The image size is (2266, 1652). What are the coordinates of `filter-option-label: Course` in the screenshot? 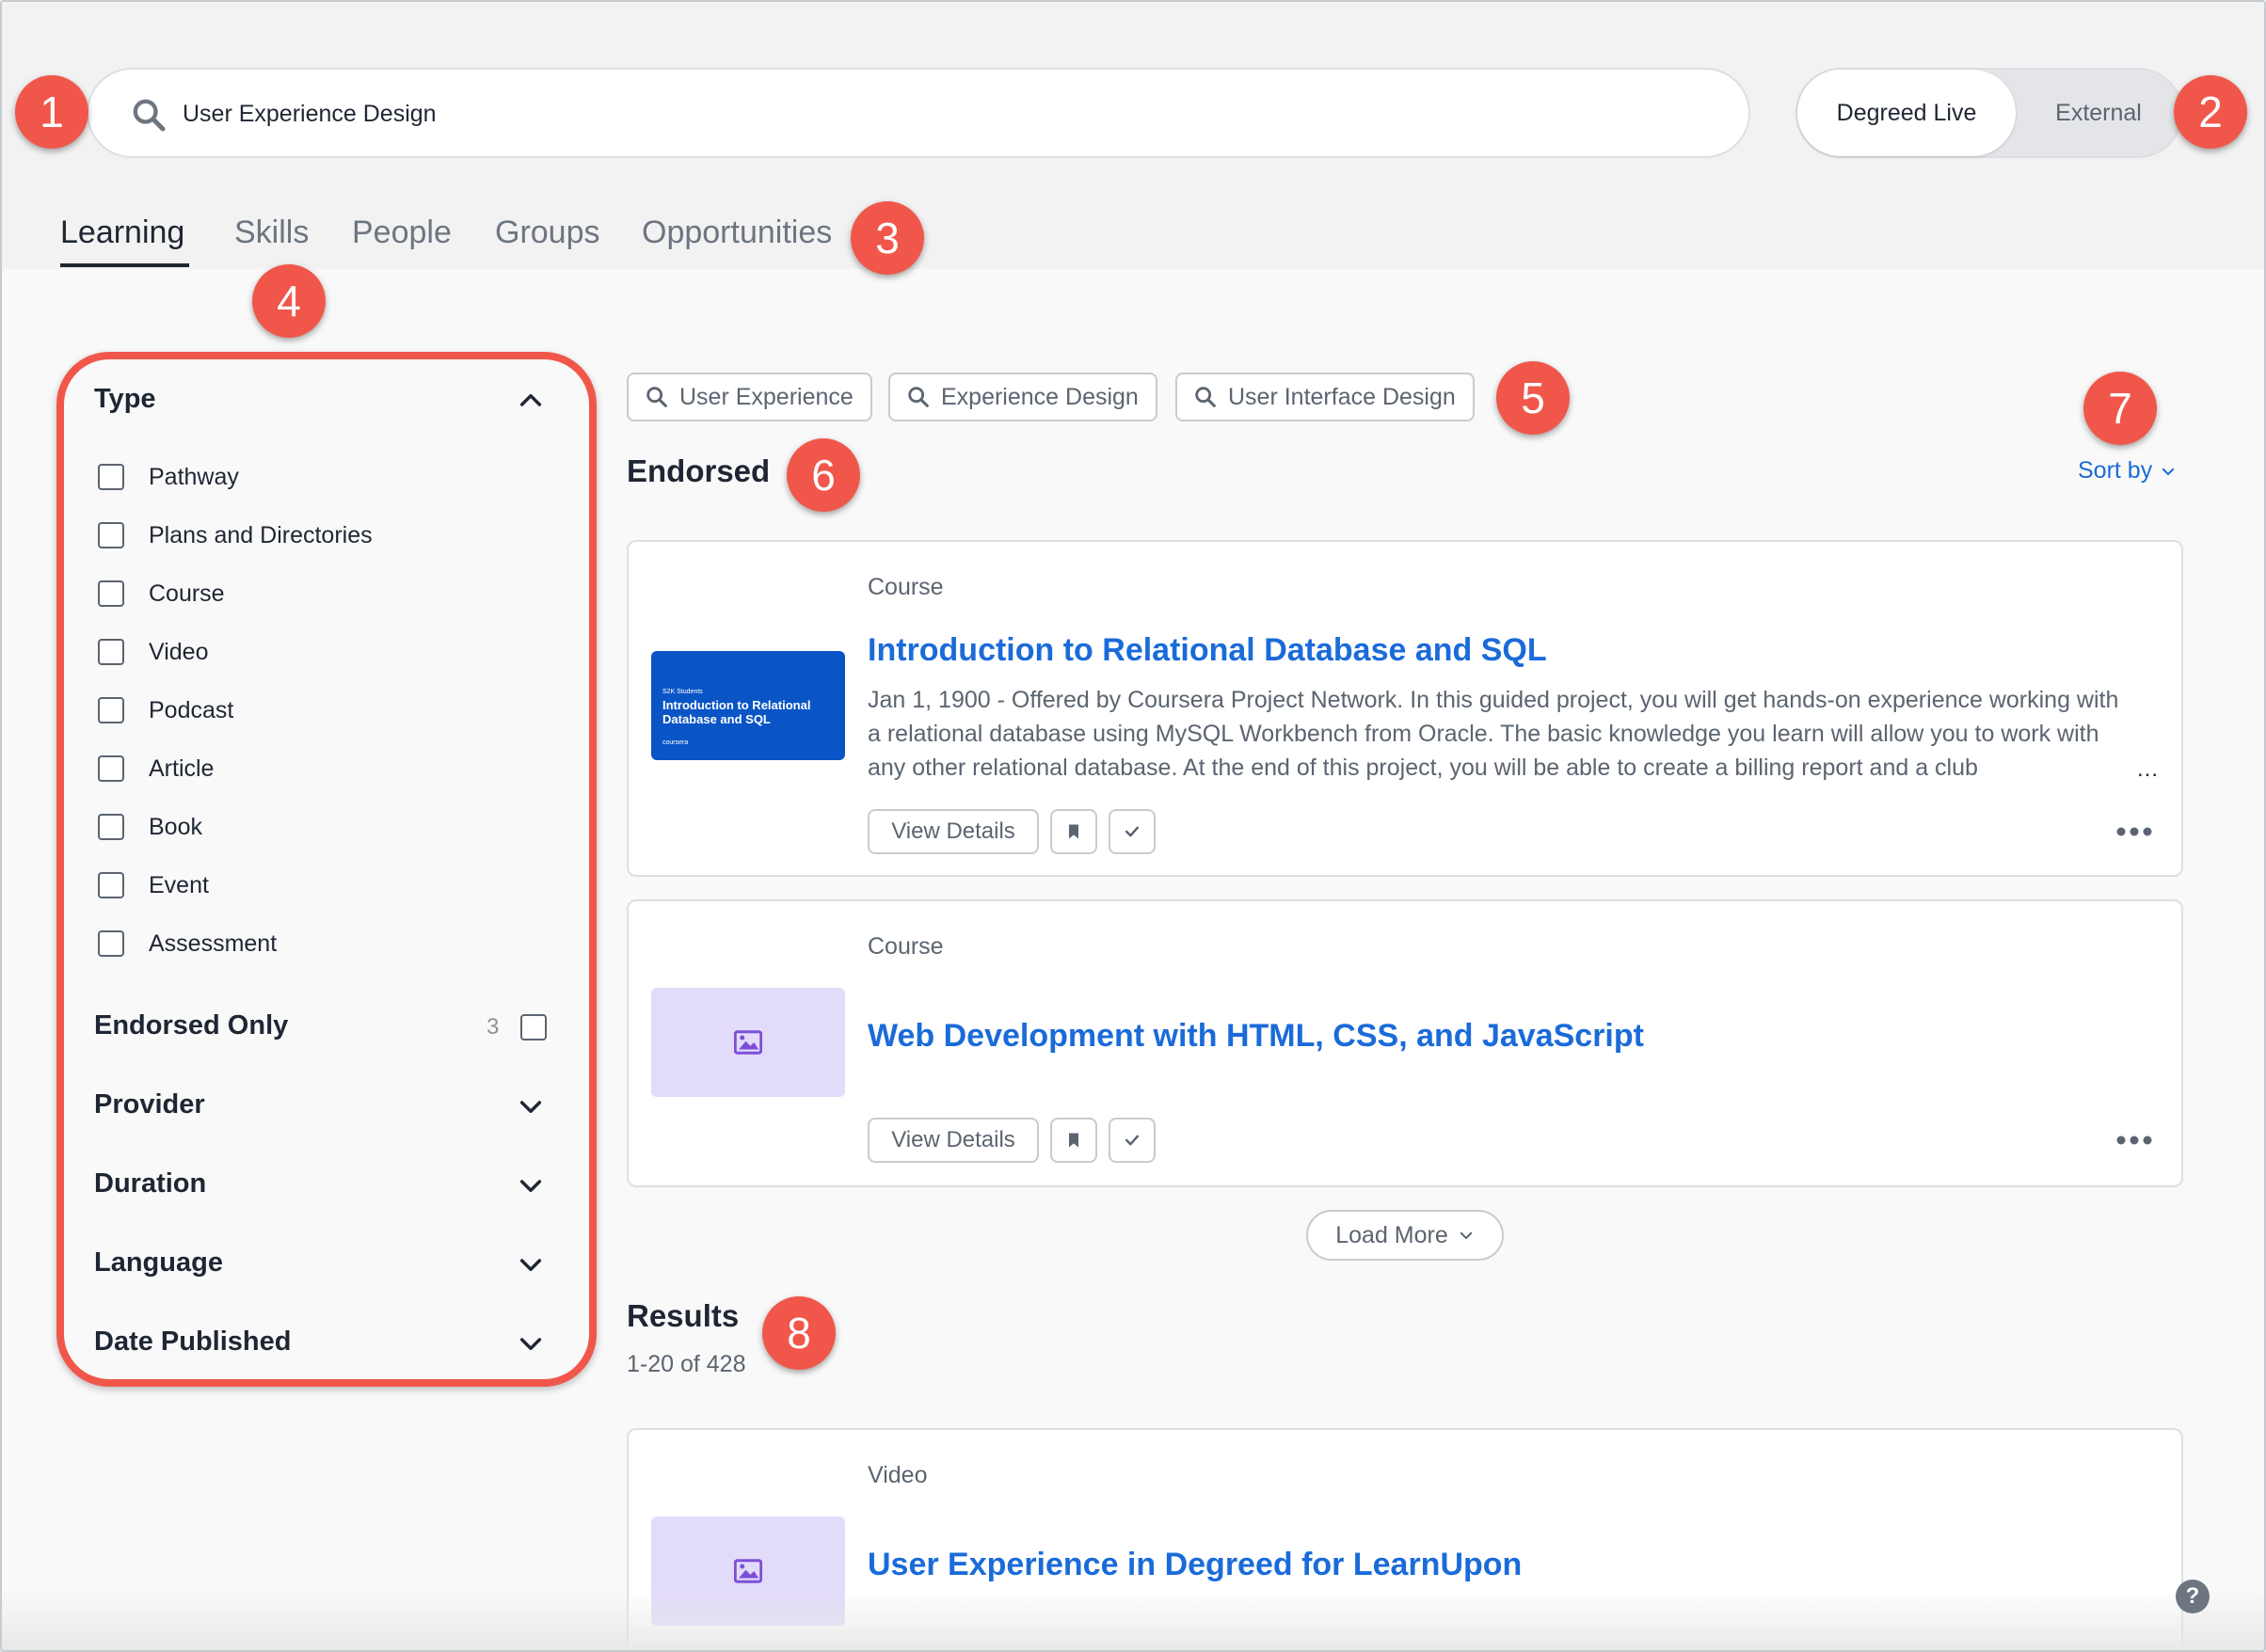 It's located at (187, 593).